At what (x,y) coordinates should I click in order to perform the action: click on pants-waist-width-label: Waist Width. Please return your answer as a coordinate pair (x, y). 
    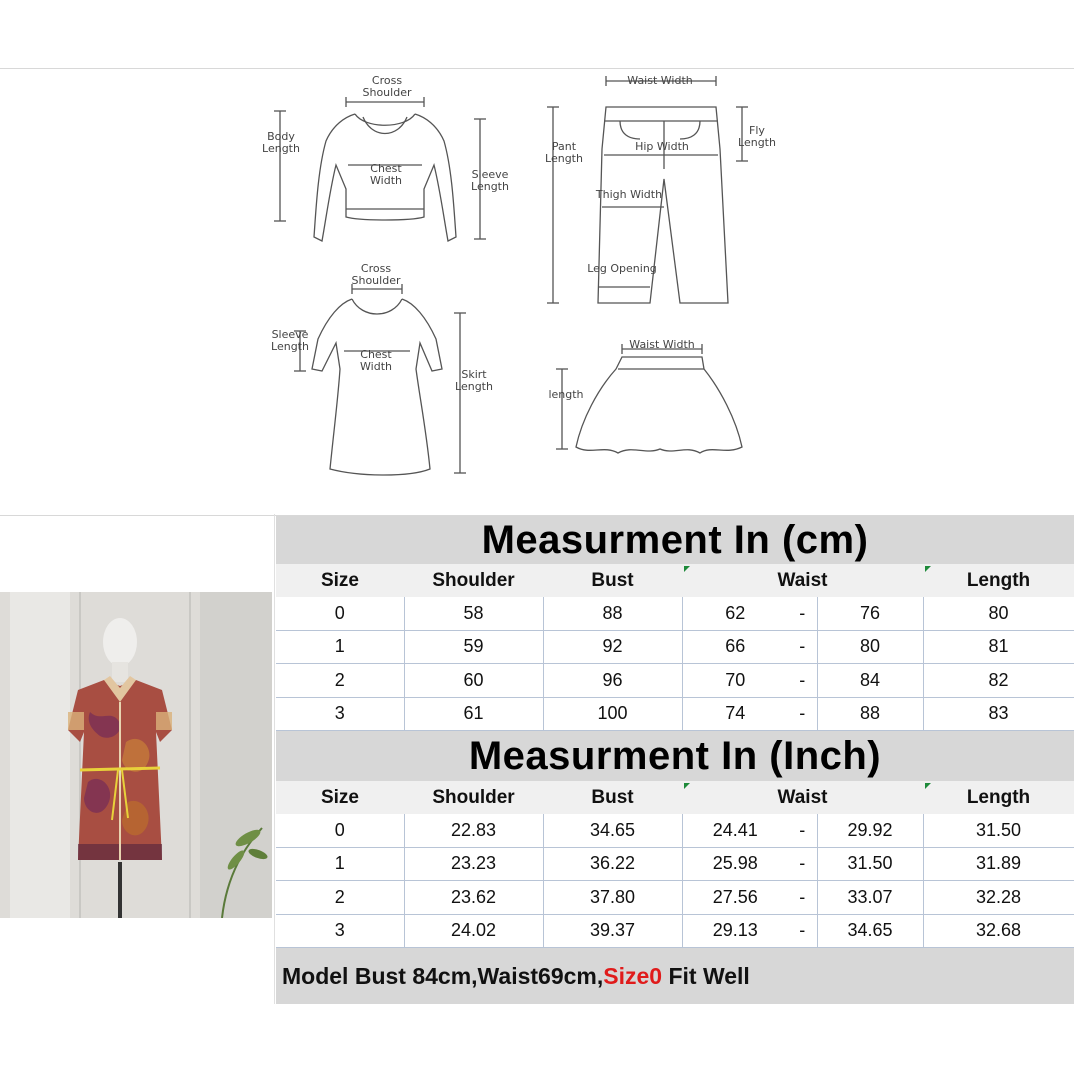
    Looking at the image, I should click on (660, 80).